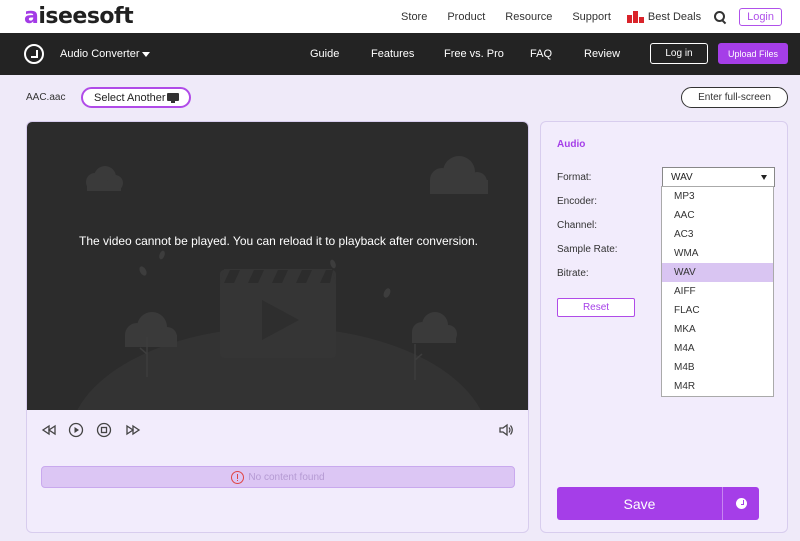 This screenshot has height=541, width=800. What do you see at coordinates (717, 386) in the screenshot?
I see `format-option-m4r: M4R` at bounding box center [717, 386].